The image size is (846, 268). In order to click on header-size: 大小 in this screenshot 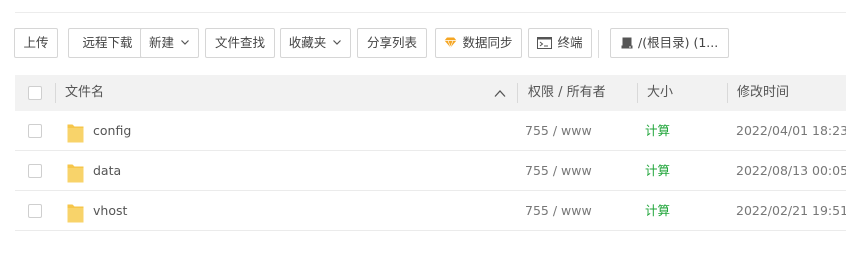, I will do `click(660, 93)`.